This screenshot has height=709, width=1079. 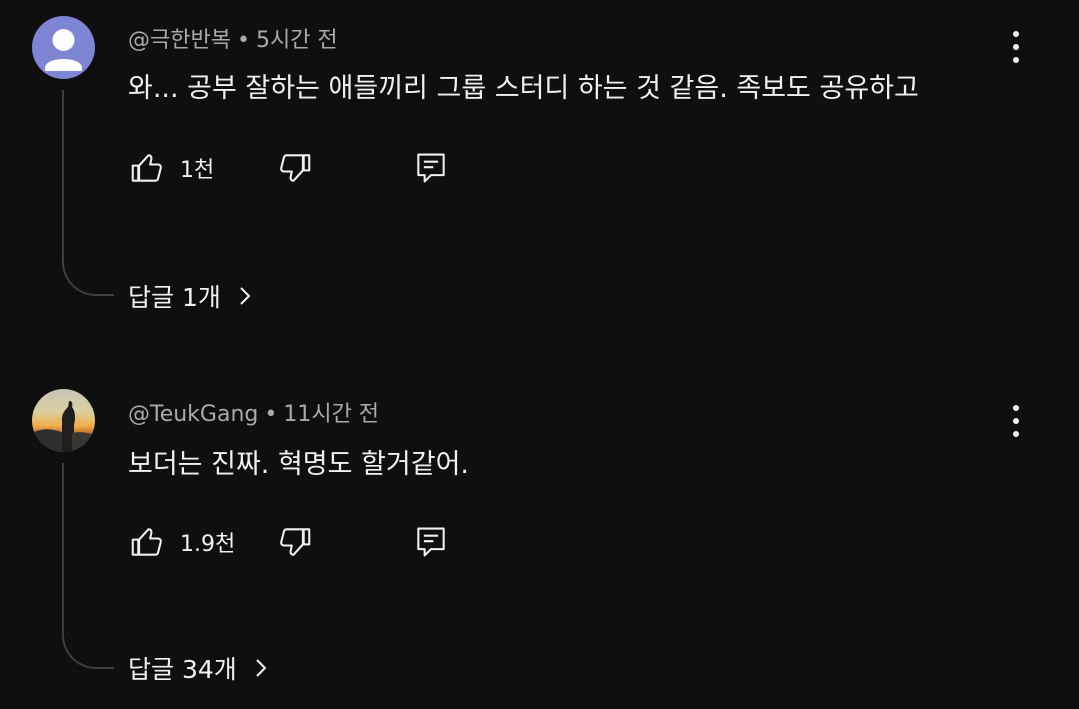 I want to click on like-button: 1.9천, so click(x=184, y=542).